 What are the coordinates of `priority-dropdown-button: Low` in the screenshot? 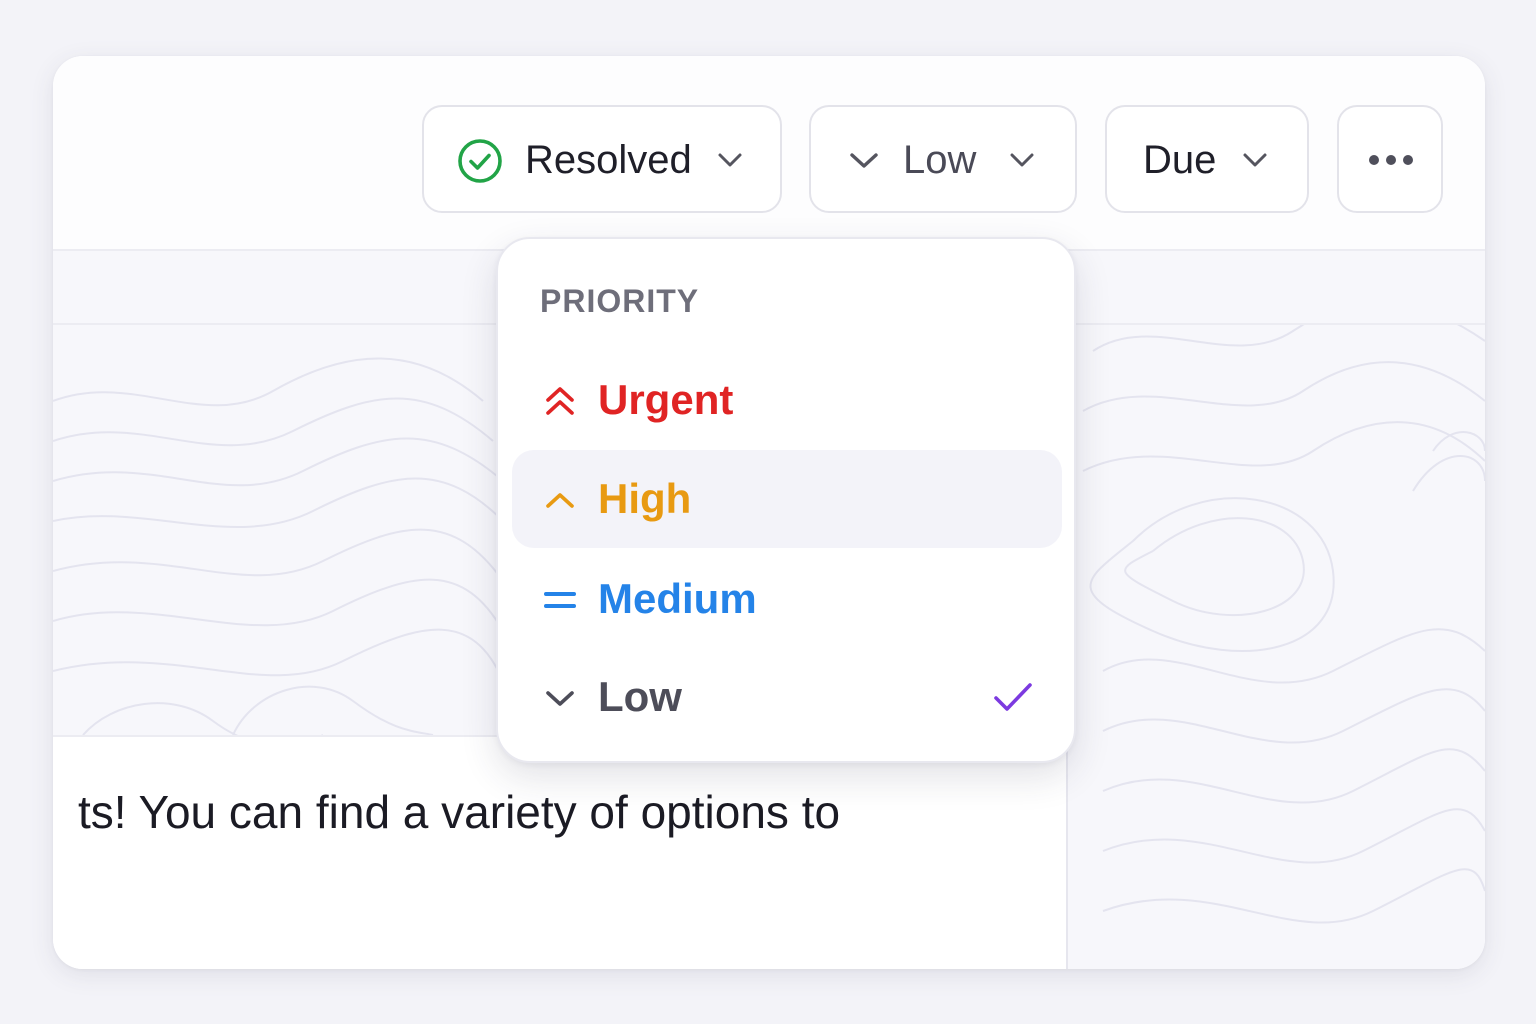 It's located at (943, 159).